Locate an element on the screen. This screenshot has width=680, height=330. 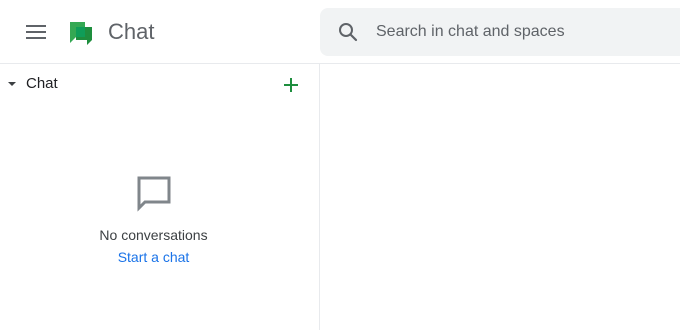
app-title: Chat is located at coordinates (131, 31).